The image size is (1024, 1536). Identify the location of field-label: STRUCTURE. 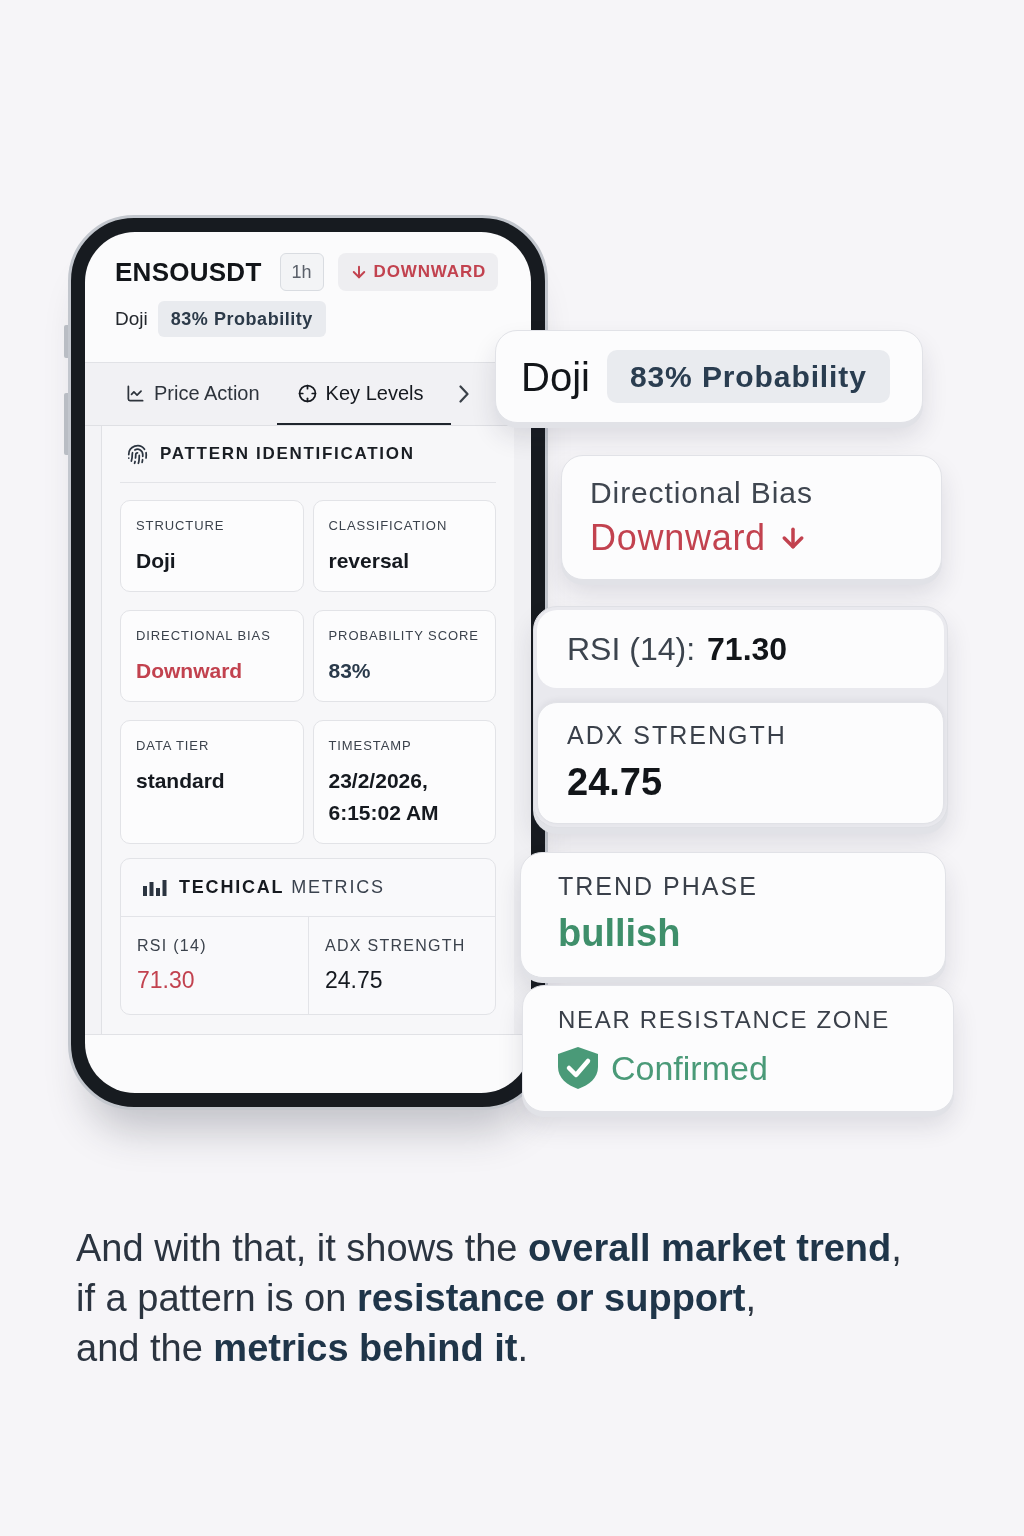
(181, 526).